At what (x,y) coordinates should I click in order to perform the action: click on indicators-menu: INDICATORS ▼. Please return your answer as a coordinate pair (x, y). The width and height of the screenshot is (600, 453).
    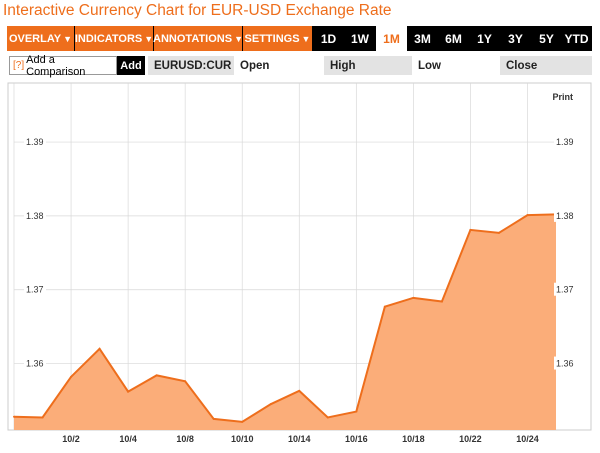
    Looking at the image, I should click on (114, 38).